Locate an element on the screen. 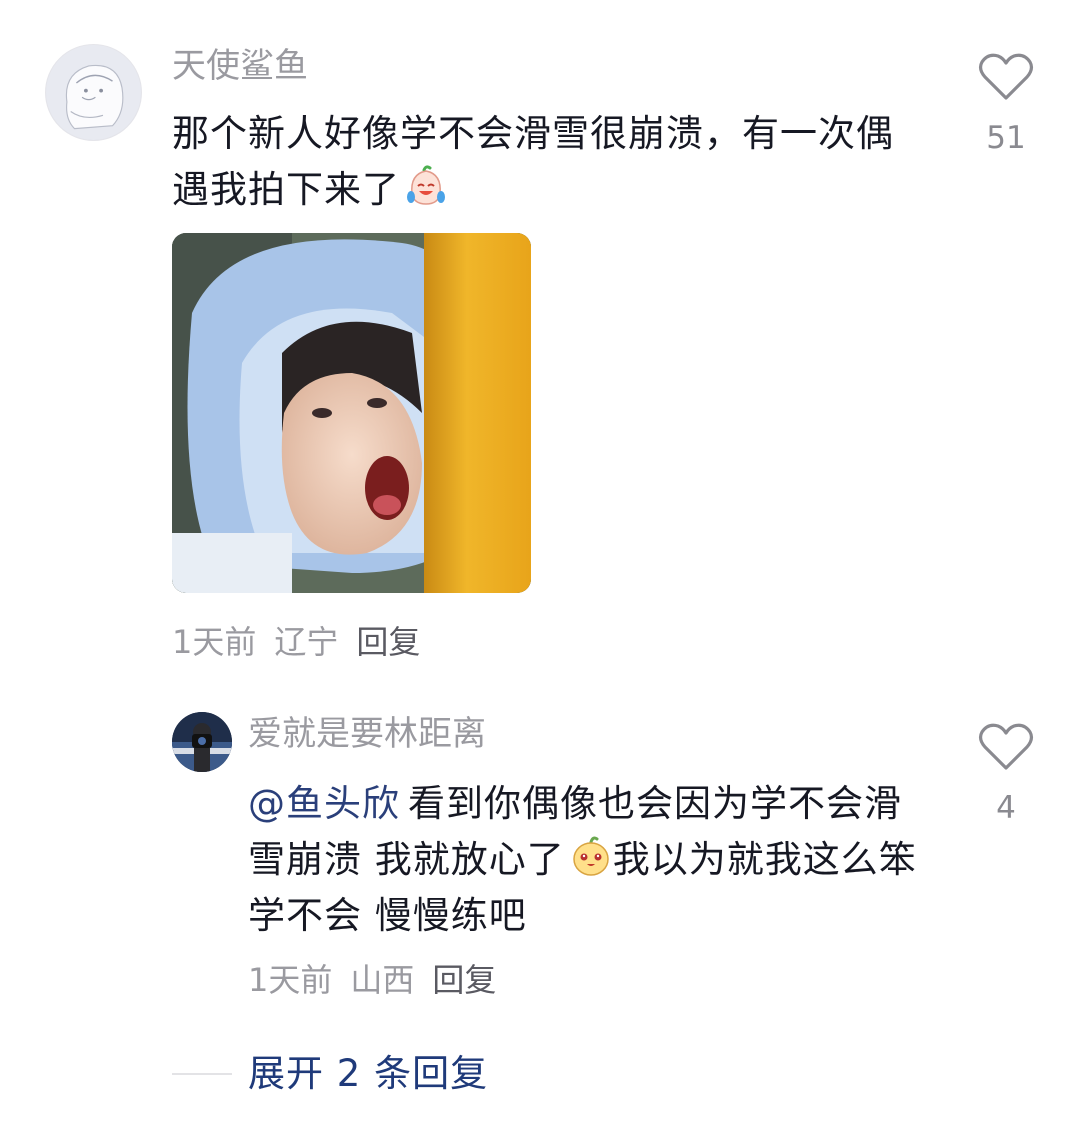 This screenshot has height=1121, width=1079. mention-link: @鱼头欣 is located at coordinates (324, 803).